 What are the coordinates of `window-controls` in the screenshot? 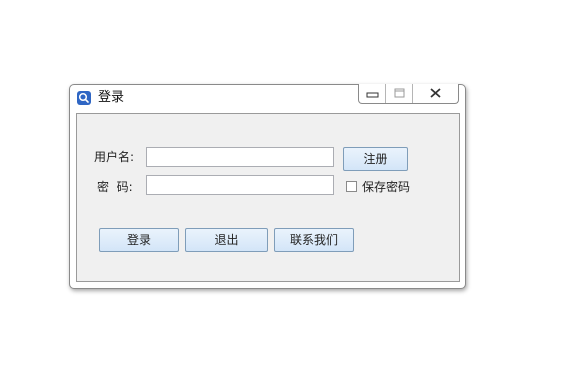 It's located at (408, 94).